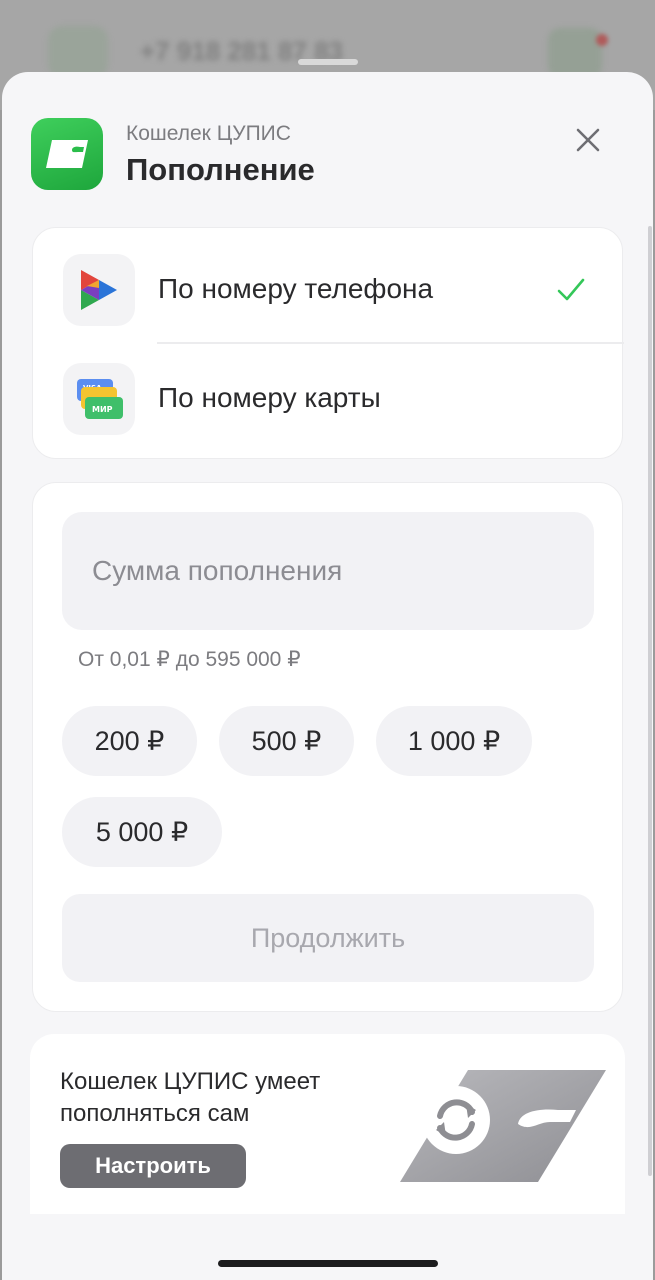 The height and width of the screenshot is (1280, 655). Describe the element at coordinates (189, 659) in the screenshot. I see `amount-limits-hint: От 0,01 ₽ до 595 000 ₽` at that location.